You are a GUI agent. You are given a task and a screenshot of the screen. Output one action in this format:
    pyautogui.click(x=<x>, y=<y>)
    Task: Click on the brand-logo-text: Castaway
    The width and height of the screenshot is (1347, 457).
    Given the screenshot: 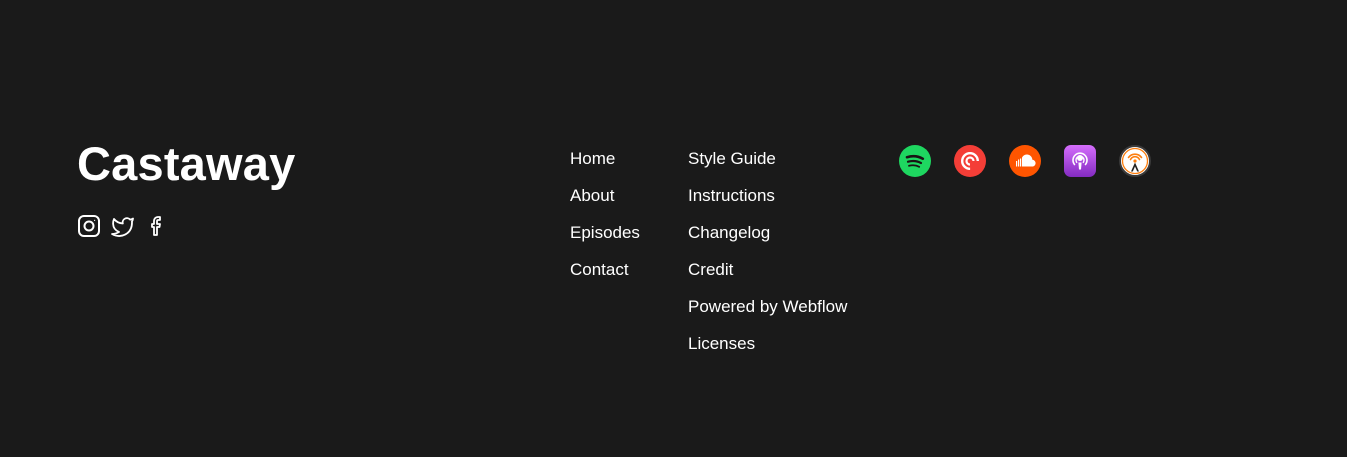 What is the action you would take?
    pyautogui.click(x=186, y=164)
    